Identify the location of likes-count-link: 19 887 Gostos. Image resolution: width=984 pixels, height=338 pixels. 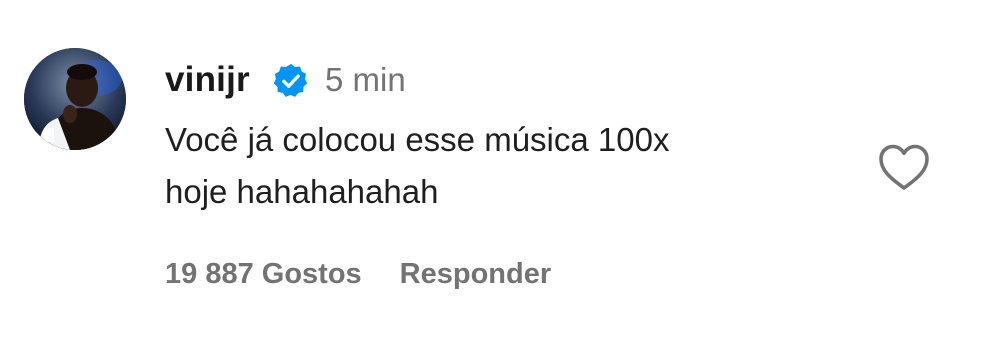
(263, 274).